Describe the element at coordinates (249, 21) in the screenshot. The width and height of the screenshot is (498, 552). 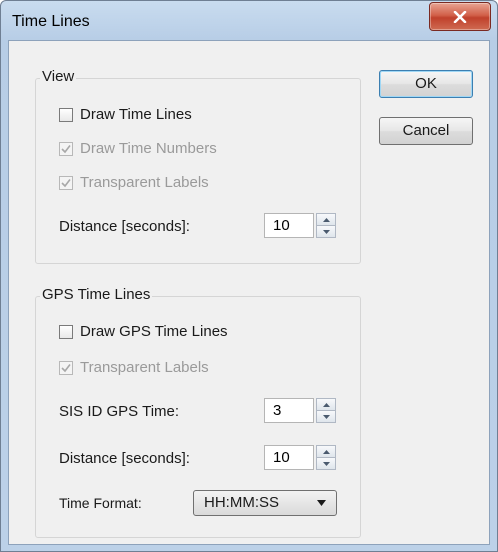
I see `title-bar: Time Lines` at that location.